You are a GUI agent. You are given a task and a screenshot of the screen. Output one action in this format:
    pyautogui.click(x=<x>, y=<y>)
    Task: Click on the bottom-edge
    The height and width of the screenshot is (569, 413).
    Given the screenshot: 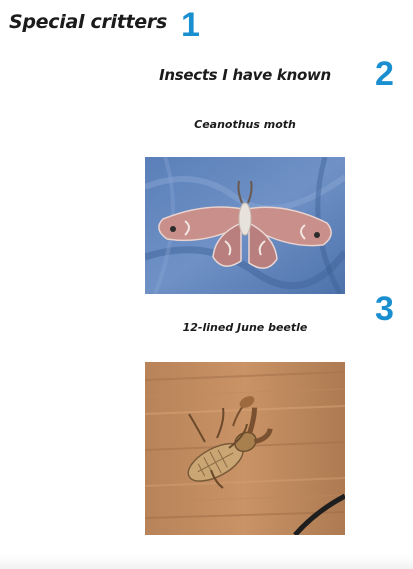 What is the action you would take?
    pyautogui.click(x=206, y=562)
    